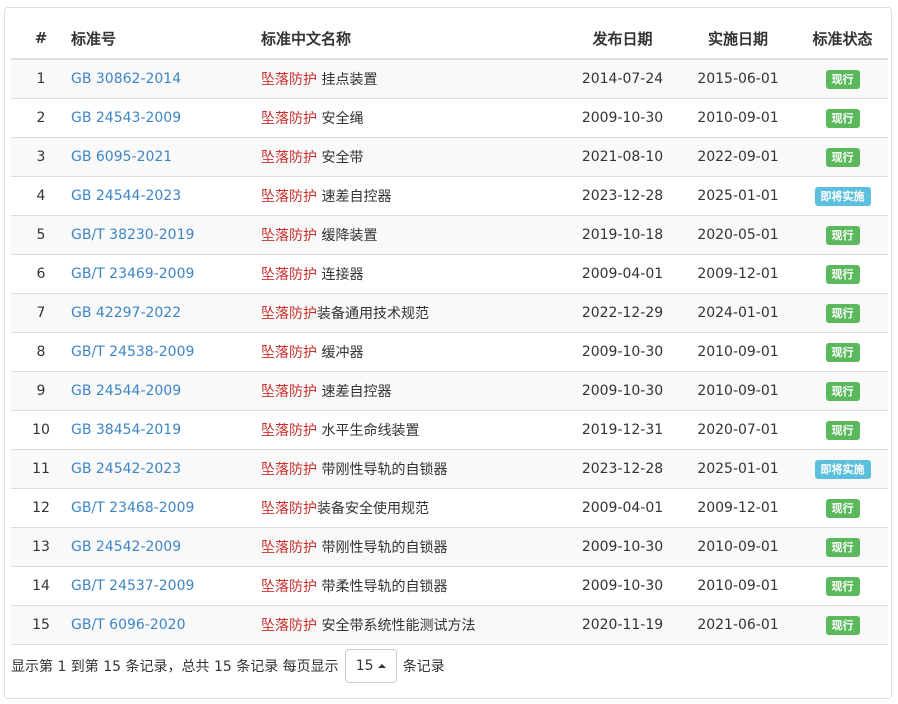 This screenshot has height=704, width=898. I want to click on standard-number-link: GB 6095-2021, so click(166, 157).